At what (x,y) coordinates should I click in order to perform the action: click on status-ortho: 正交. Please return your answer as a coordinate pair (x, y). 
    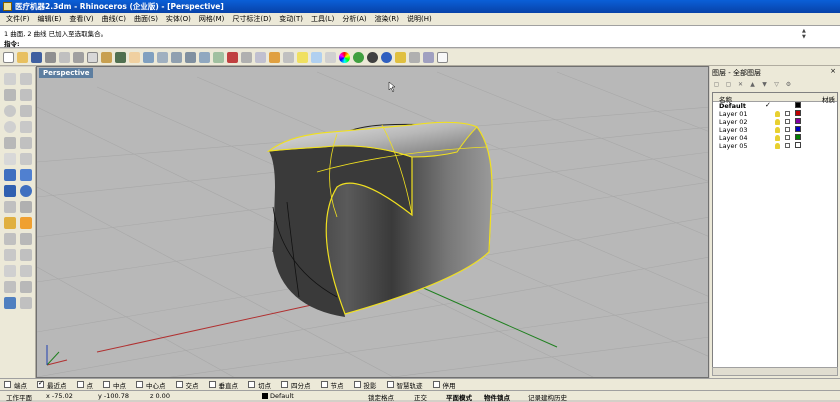
    Looking at the image, I should click on (420, 397).